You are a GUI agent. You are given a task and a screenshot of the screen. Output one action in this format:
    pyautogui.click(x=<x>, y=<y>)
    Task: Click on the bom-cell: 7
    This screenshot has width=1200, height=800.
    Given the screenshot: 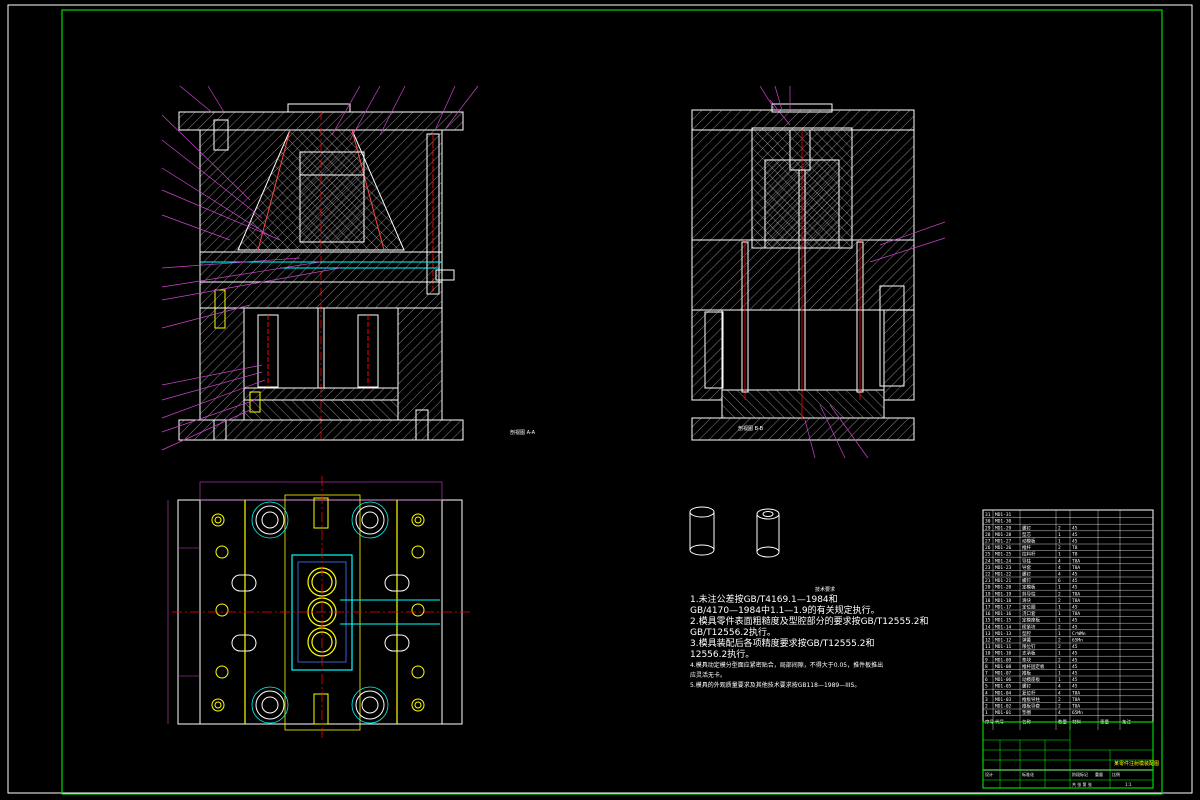 What is the action you would take?
    pyautogui.click(x=986, y=674)
    